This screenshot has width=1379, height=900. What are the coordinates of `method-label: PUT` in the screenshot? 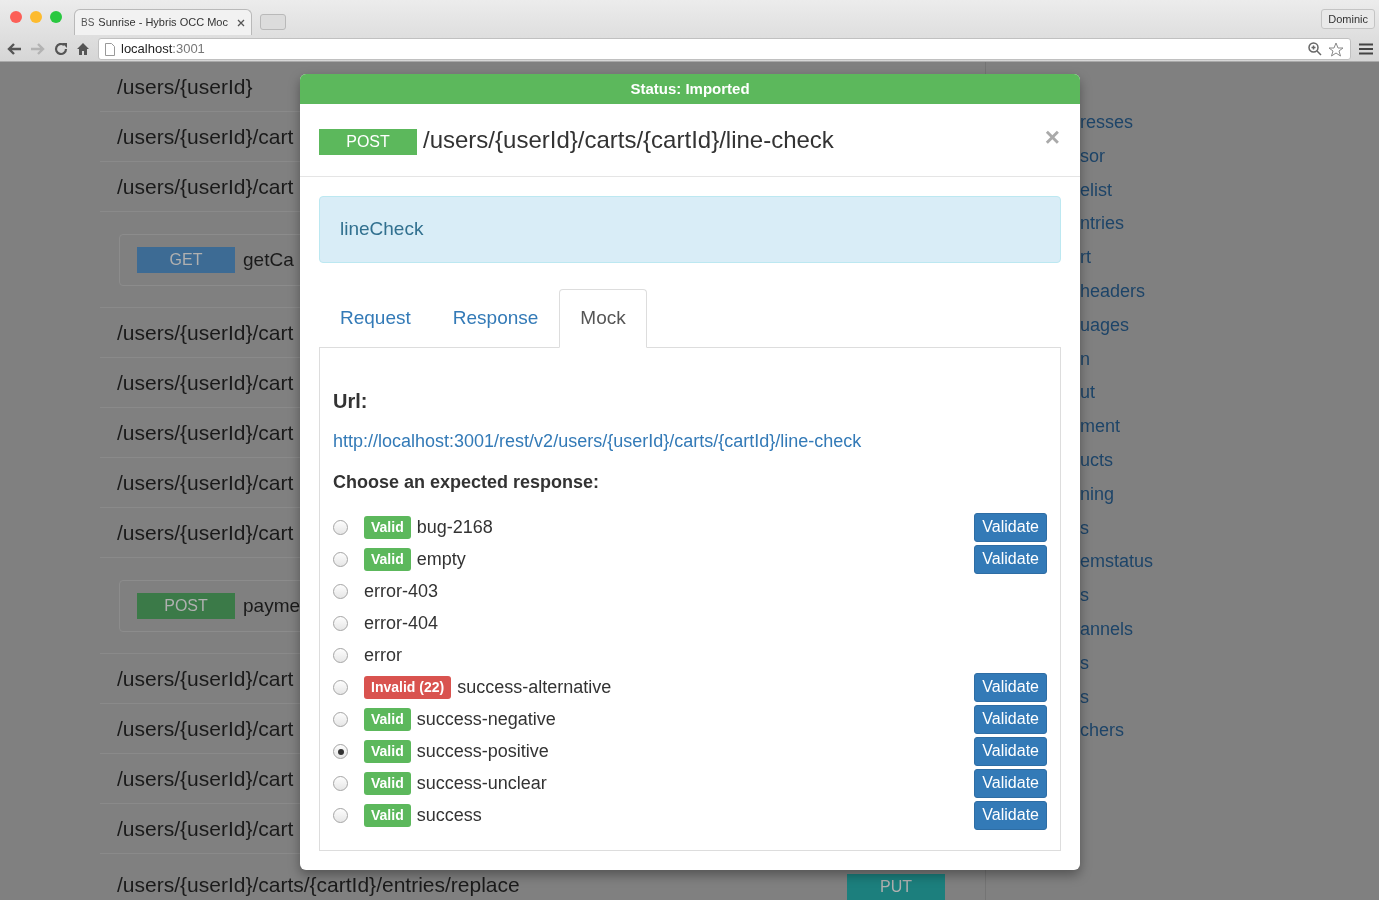 It's located at (896, 887).